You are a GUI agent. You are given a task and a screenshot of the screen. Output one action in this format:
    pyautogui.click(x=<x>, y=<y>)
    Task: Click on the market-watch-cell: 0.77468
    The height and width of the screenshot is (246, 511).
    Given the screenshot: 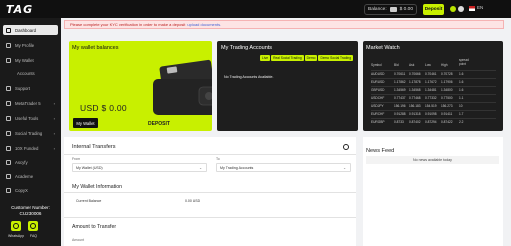 What is the action you would take?
    pyautogui.click(x=415, y=98)
    